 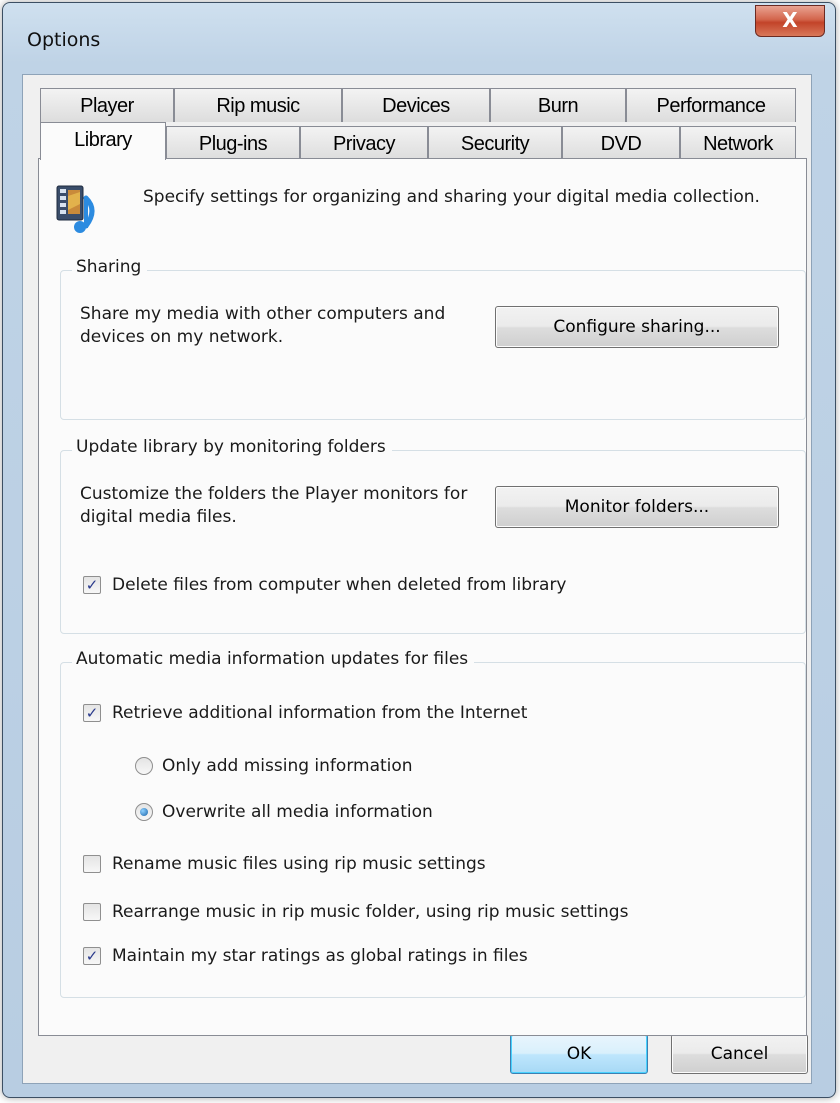 I want to click on close-icon: X, so click(x=790, y=20).